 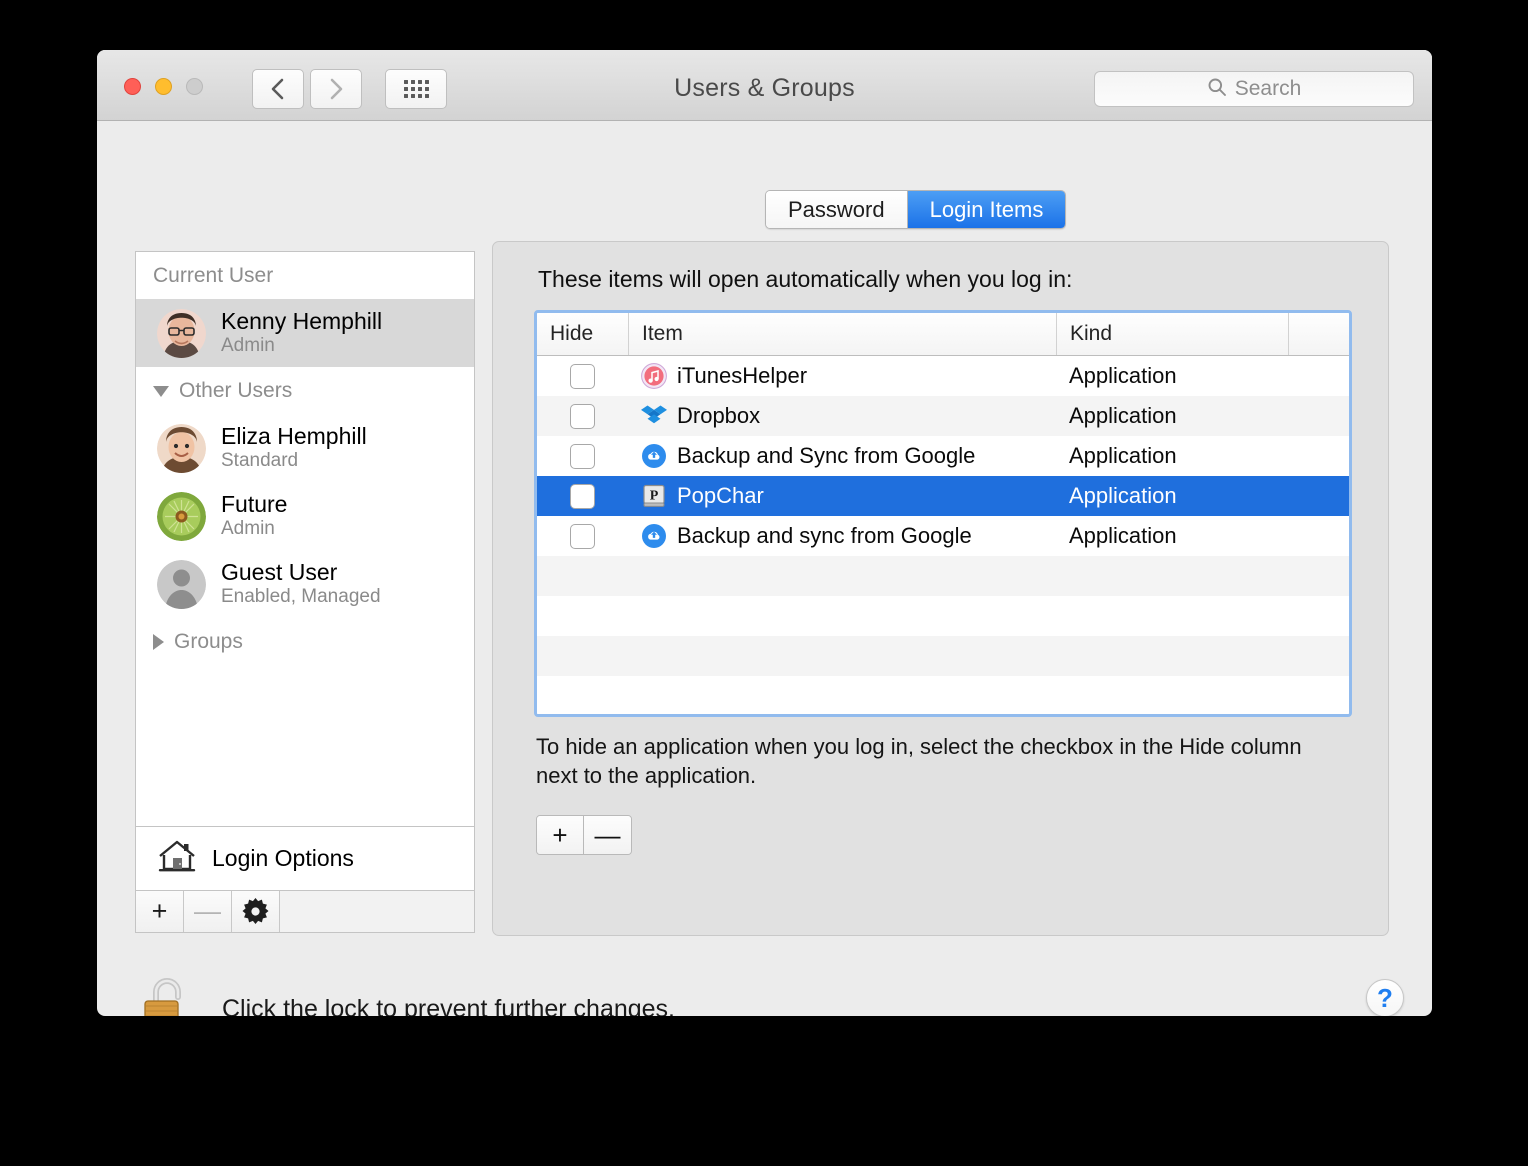 I want to click on item-cell: Dropbox, so click(x=842, y=416).